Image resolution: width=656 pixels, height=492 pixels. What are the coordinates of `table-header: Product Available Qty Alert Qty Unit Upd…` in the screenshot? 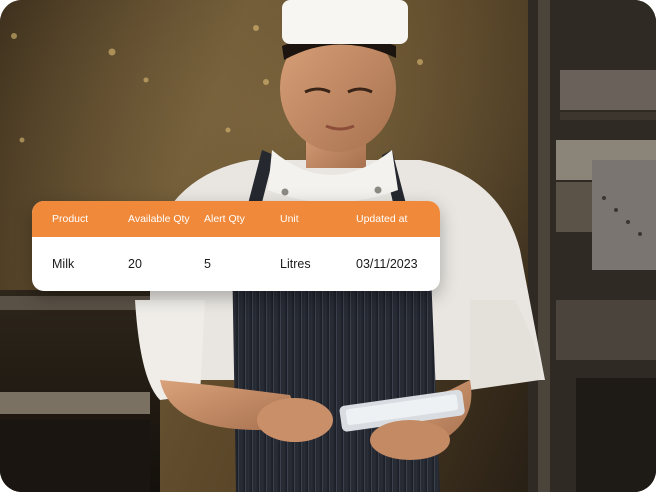 It's located at (236, 219).